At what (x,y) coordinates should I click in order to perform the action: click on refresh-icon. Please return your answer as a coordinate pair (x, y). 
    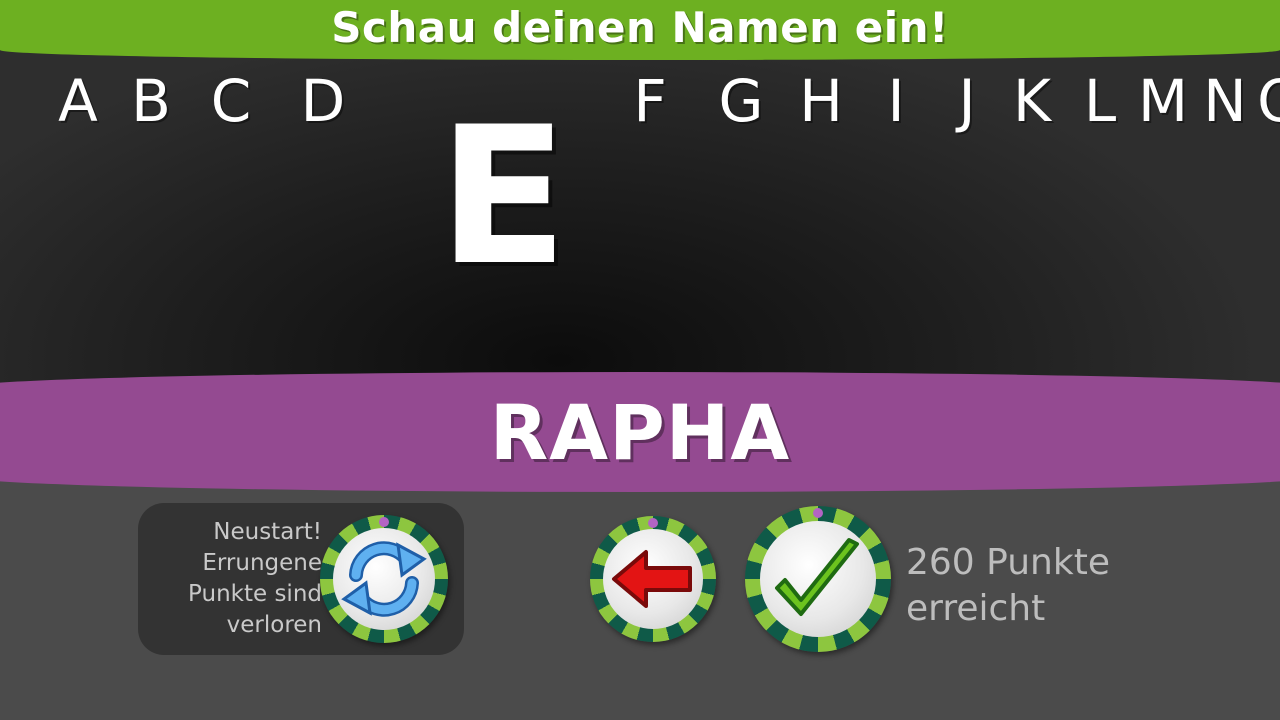
    Looking at the image, I should click on (384, 579).